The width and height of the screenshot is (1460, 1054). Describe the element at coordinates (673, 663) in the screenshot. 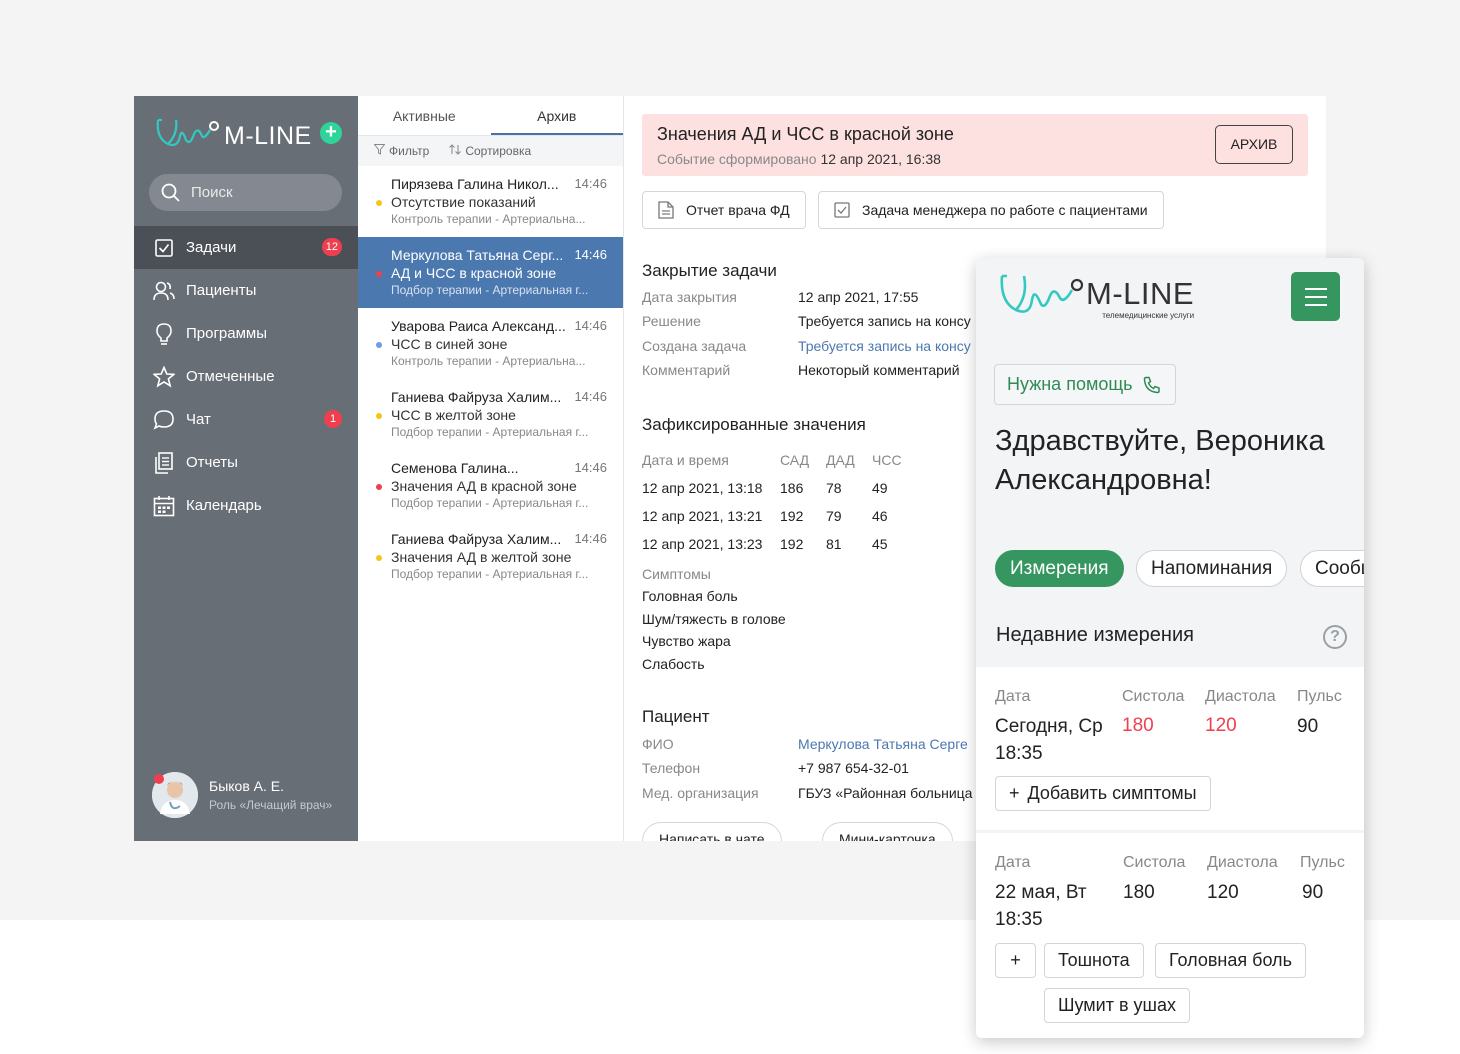

I see `symptom-item: Слабость` at that location.